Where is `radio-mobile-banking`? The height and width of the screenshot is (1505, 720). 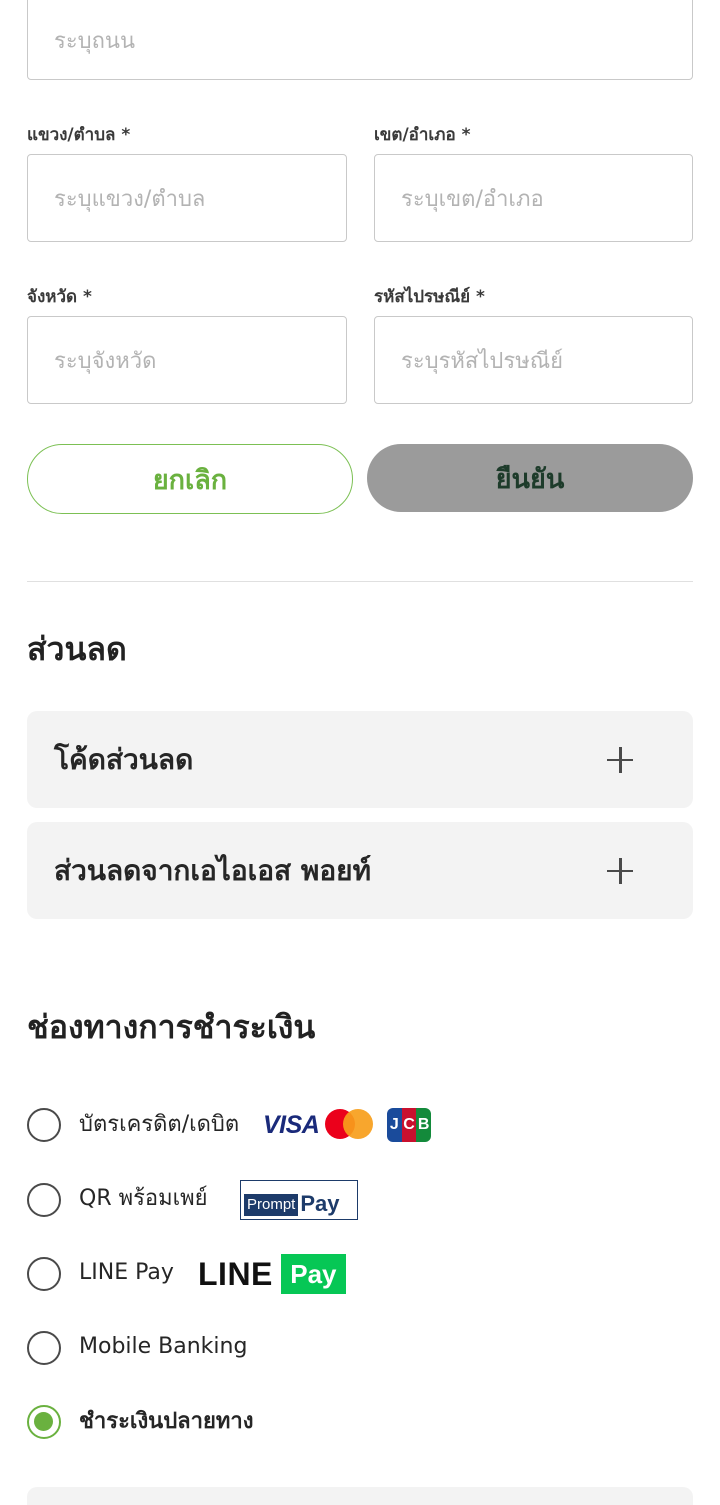
radio-mobile-banking is located at coordinates (44, 1348).